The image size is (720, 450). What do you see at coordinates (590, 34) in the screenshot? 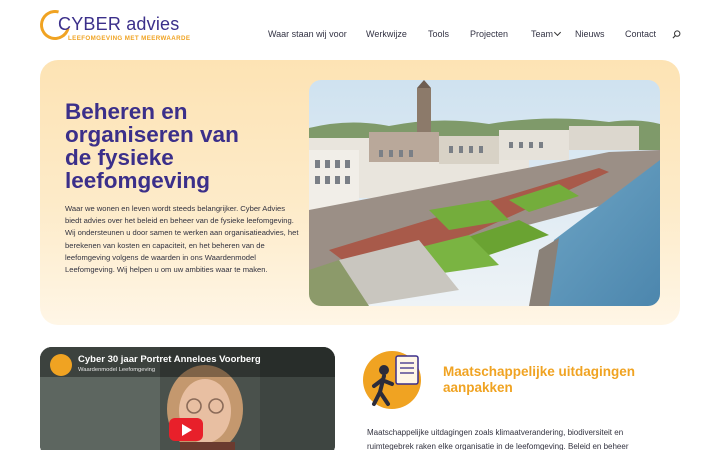
I see `nav-item-nieuws: Nieuws` at bounding box center [590, 34].